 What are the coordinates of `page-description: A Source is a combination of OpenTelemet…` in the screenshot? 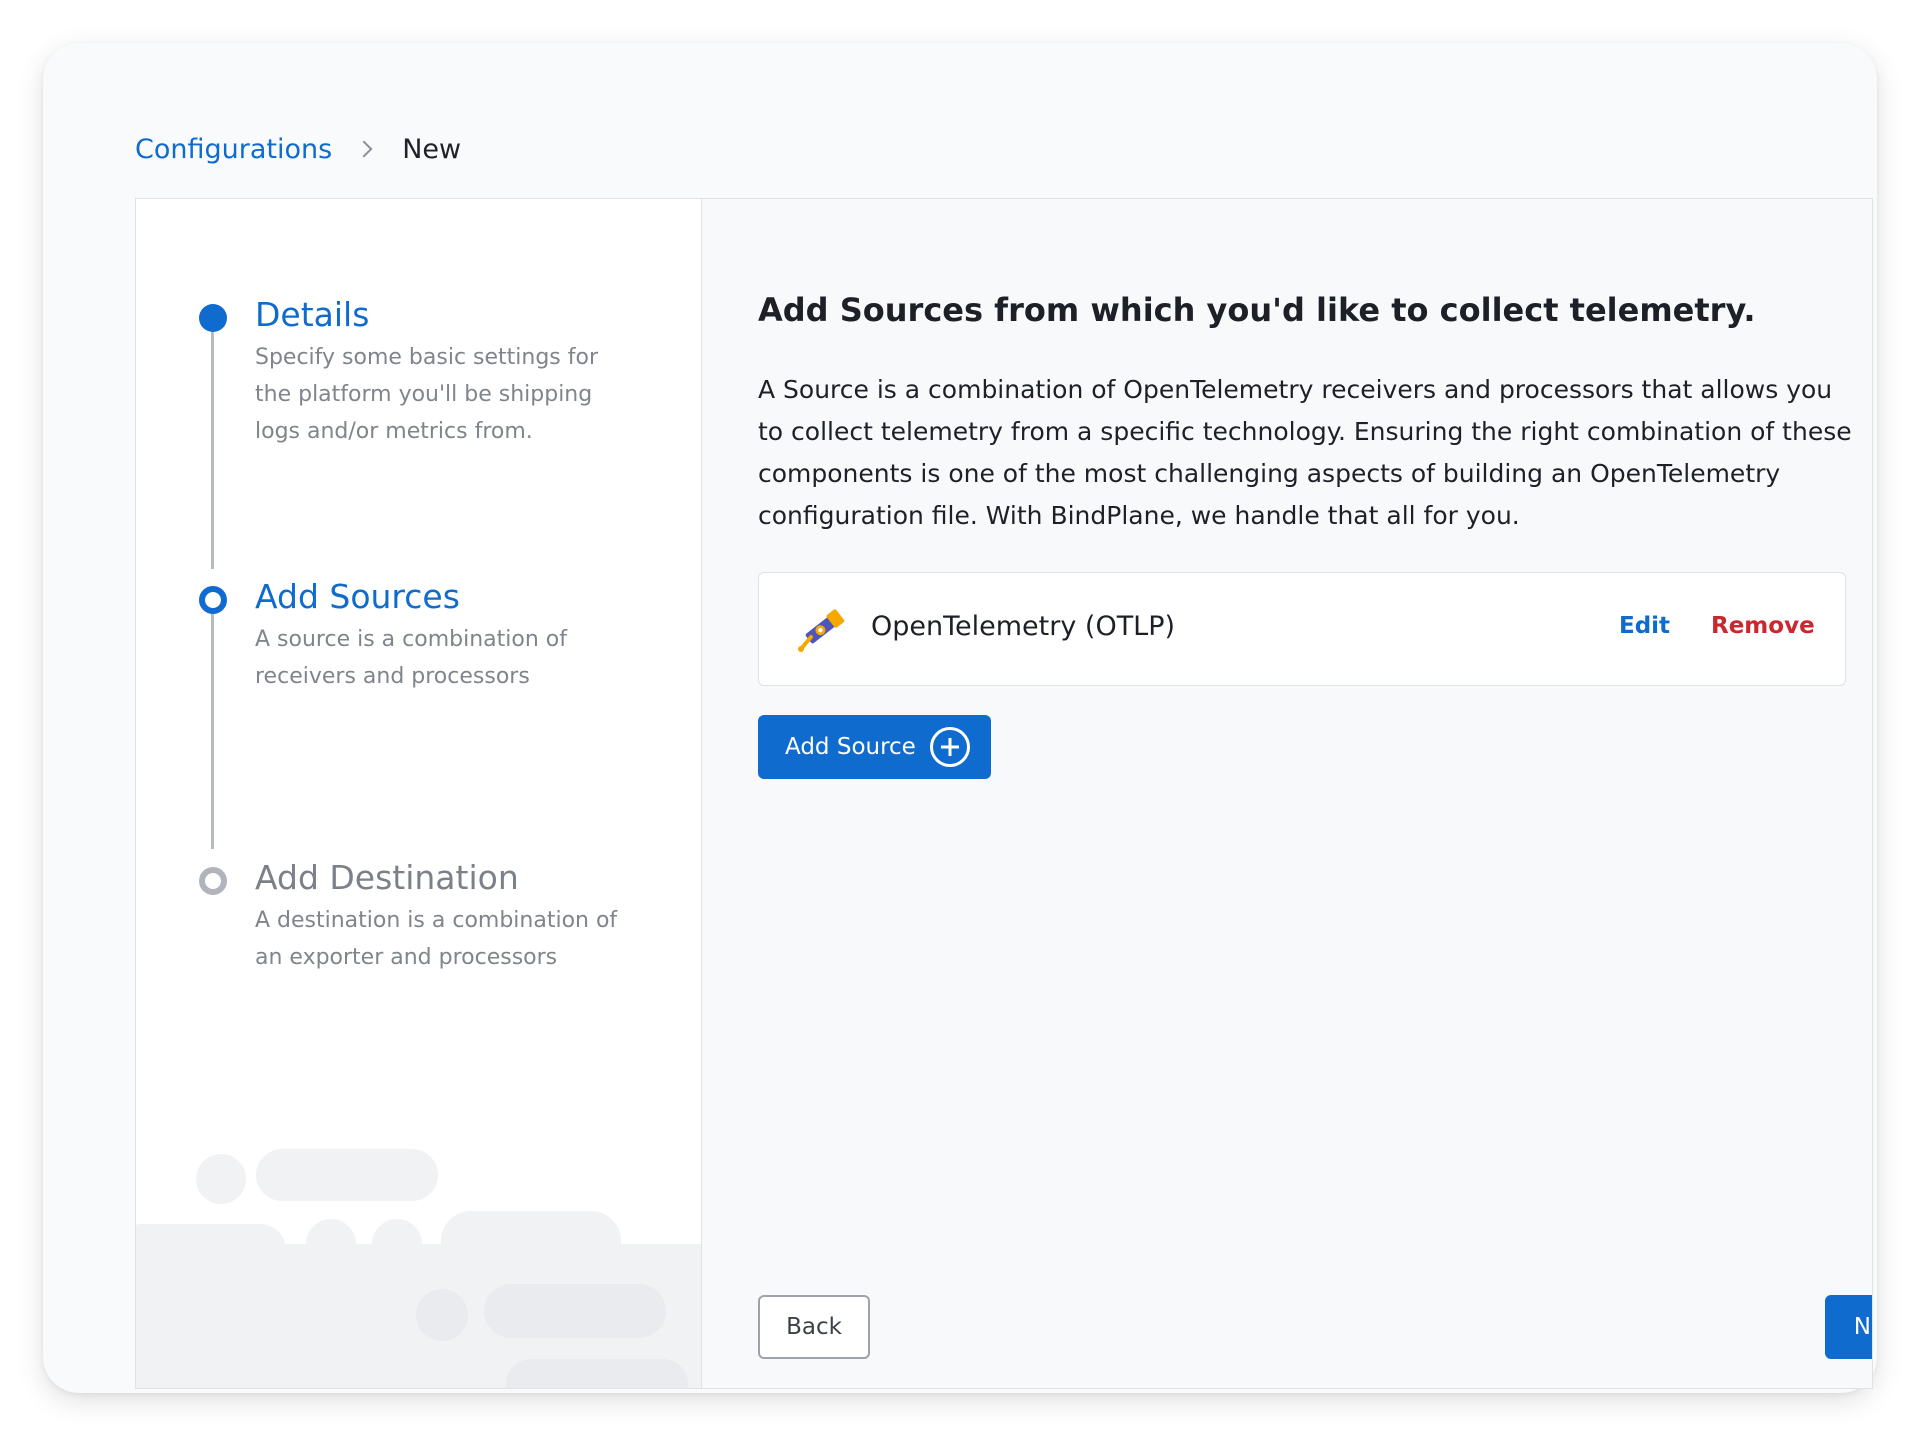 It's located at (1305, 452).